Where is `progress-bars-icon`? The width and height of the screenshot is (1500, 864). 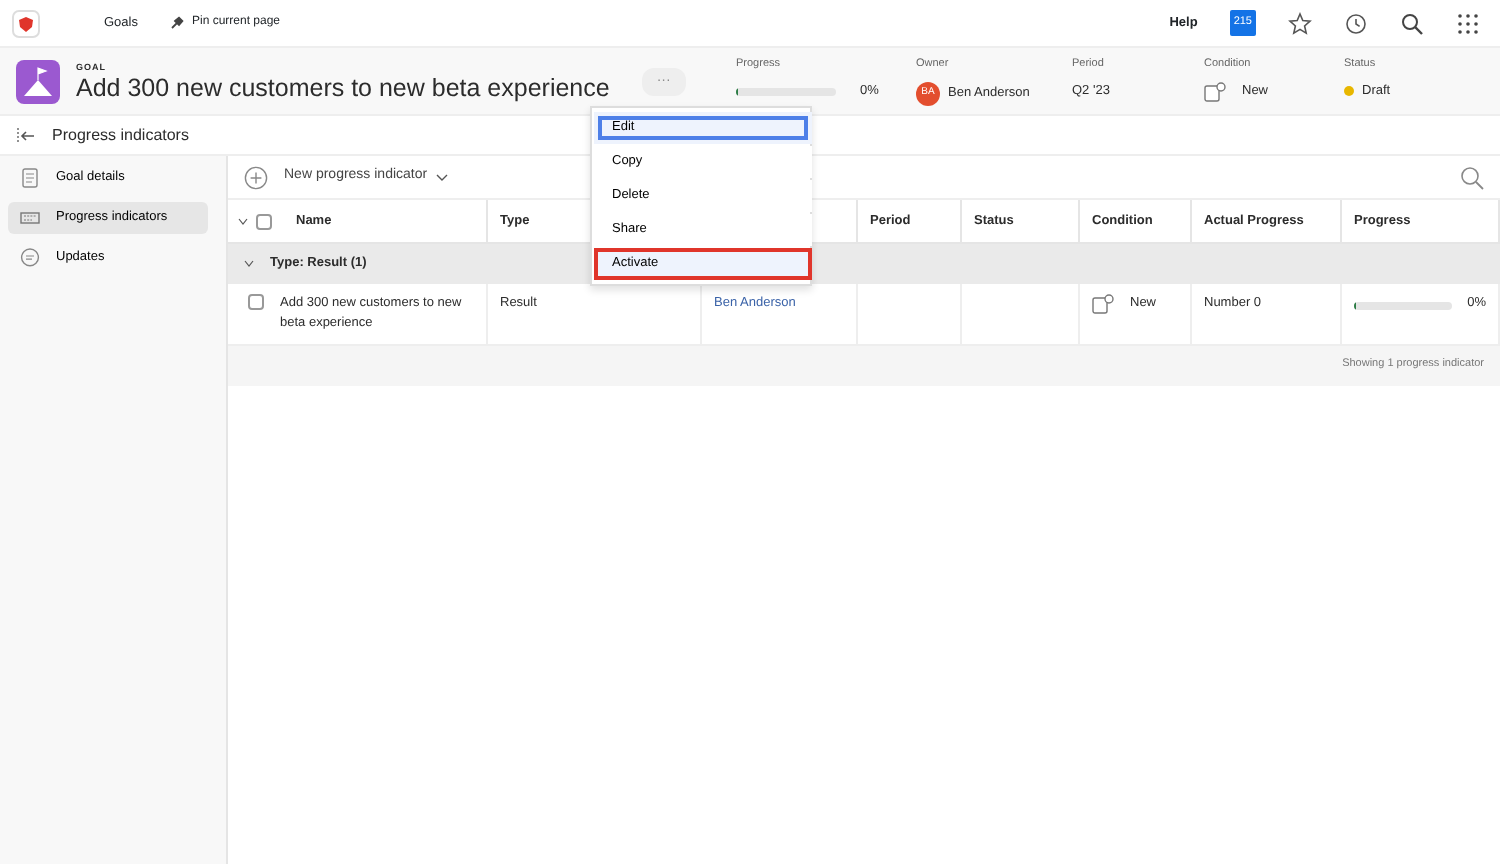 progress-bars-icon is located at coordinates (30, 218).